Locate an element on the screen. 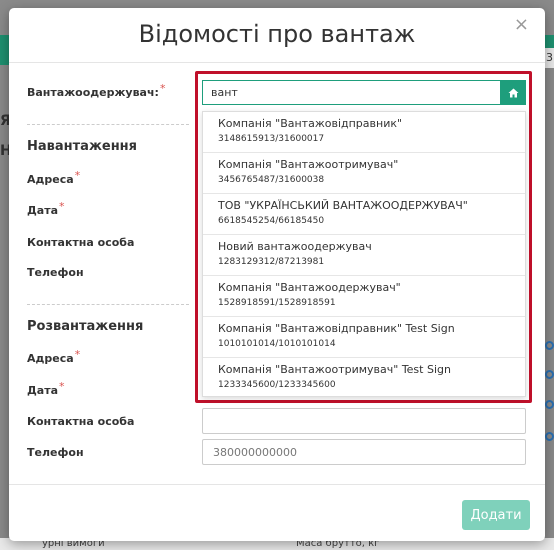 This screenshot has width=554, height=550. unloading-contact-label: Контактна особа is located at coordinates (81, 421).